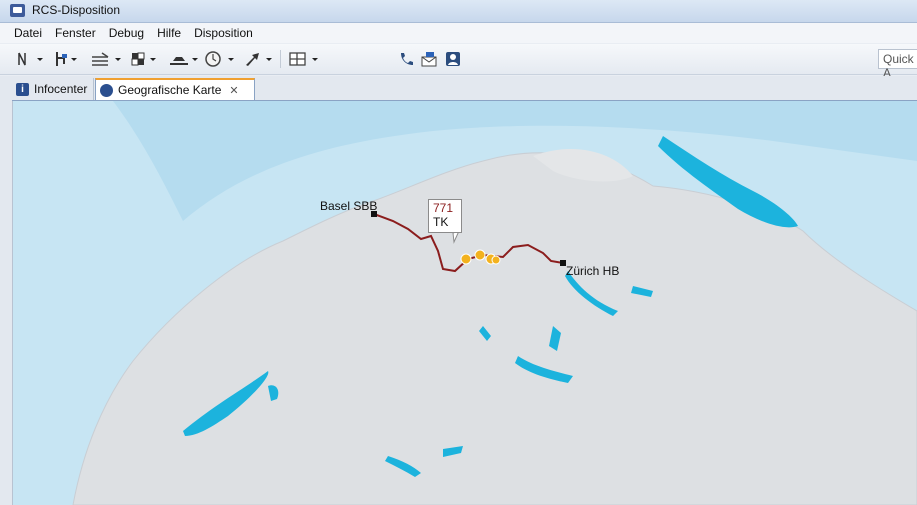  I want to click on branch-tool-button, so click(66, 59).